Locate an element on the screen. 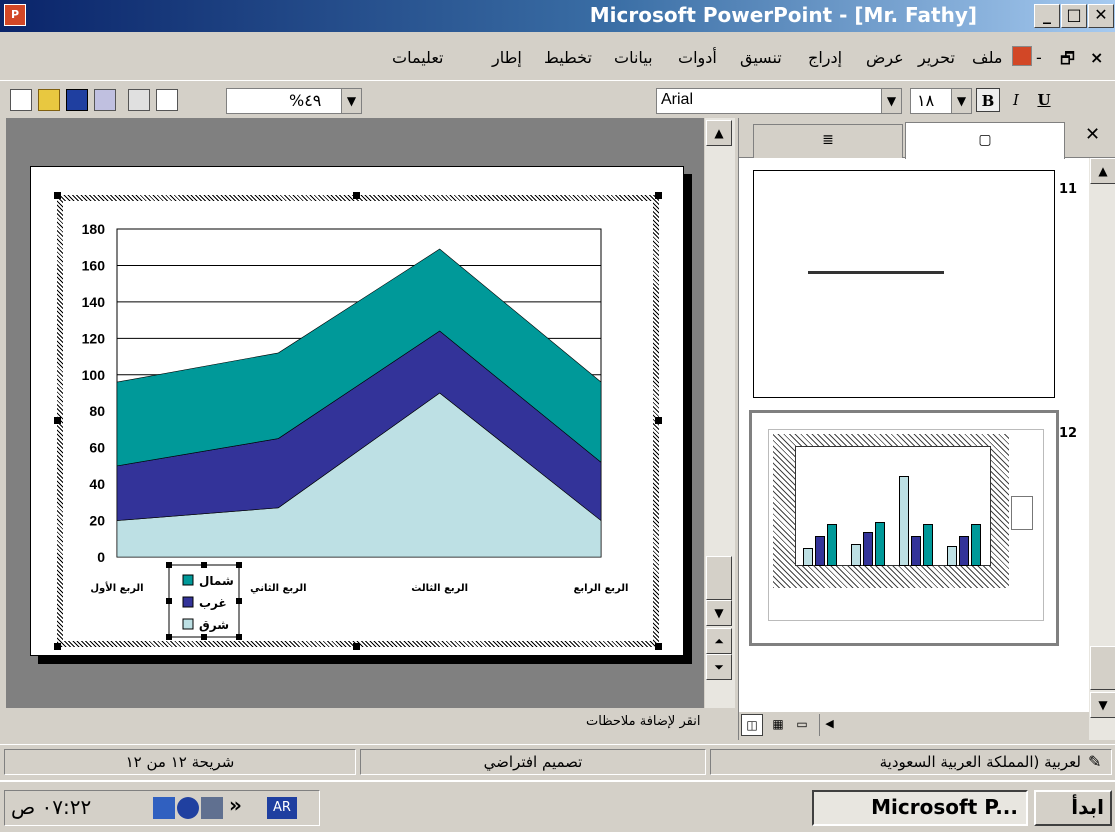 The image size is (1115, 832). close-pane-icon: ✕ is located at coordinates (1092, 134).